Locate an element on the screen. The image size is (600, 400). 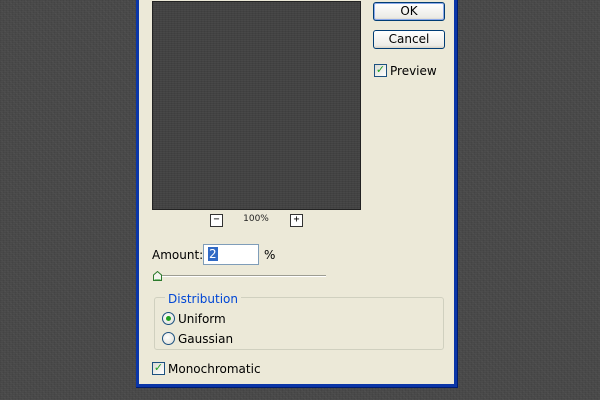
radio-dot-icon is located at coordinates (168, 318).